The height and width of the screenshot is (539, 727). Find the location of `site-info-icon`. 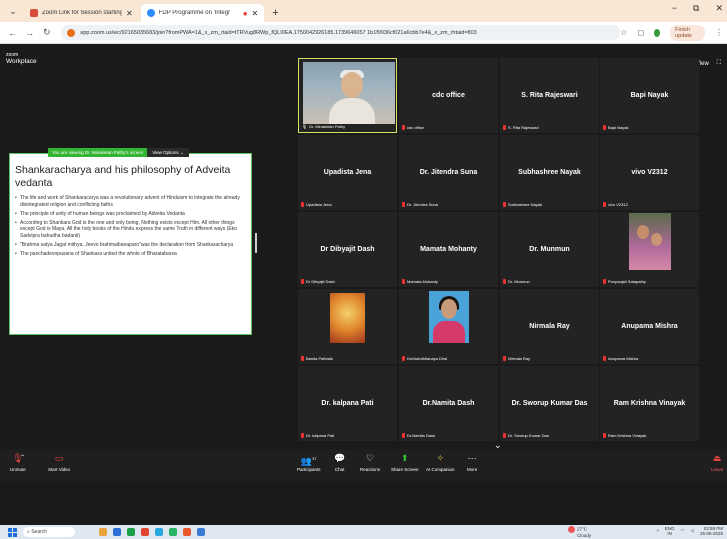

site-info-icon is located at coordinates (71, 32).